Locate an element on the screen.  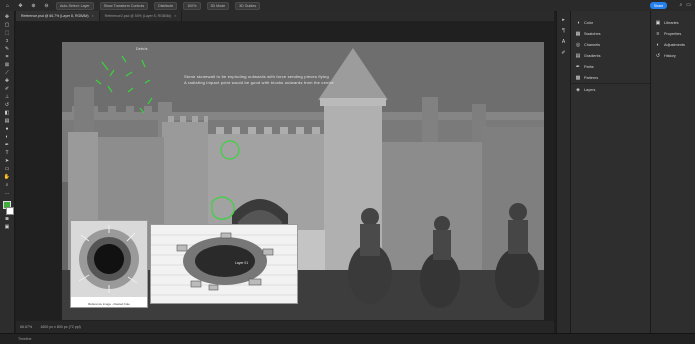
tab-label: Reference2.psd @ 50% (Layer 5, RGB/8#) is located at coordinates (138, 16).